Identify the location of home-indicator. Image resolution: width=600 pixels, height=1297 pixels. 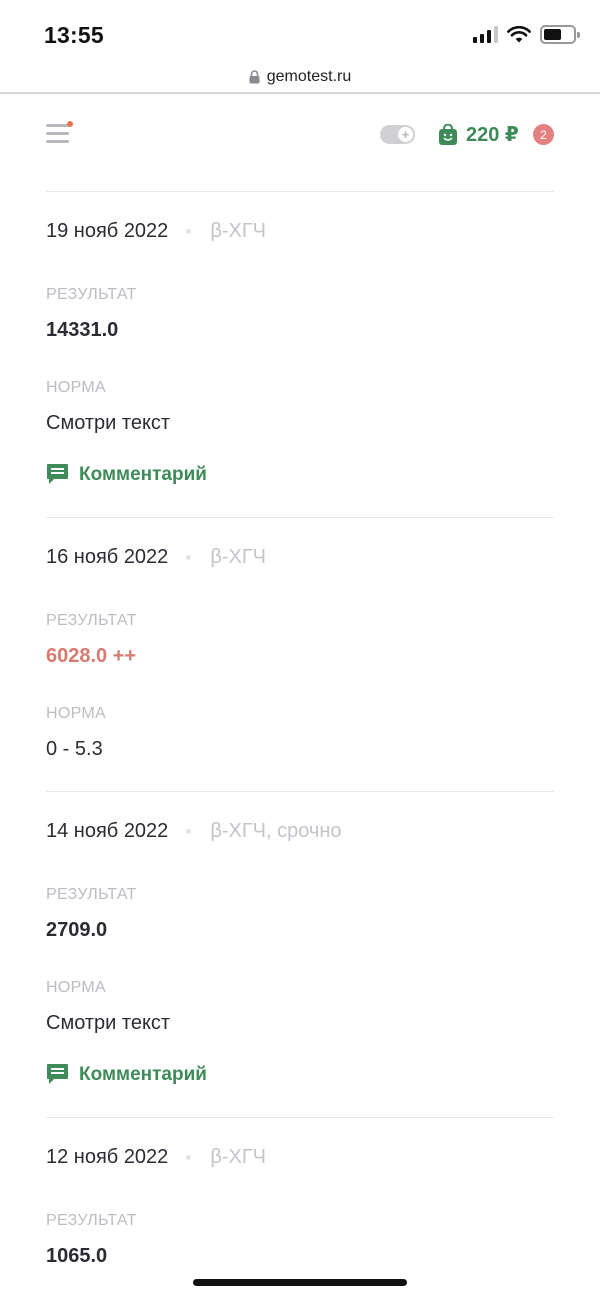
(300, 1282).